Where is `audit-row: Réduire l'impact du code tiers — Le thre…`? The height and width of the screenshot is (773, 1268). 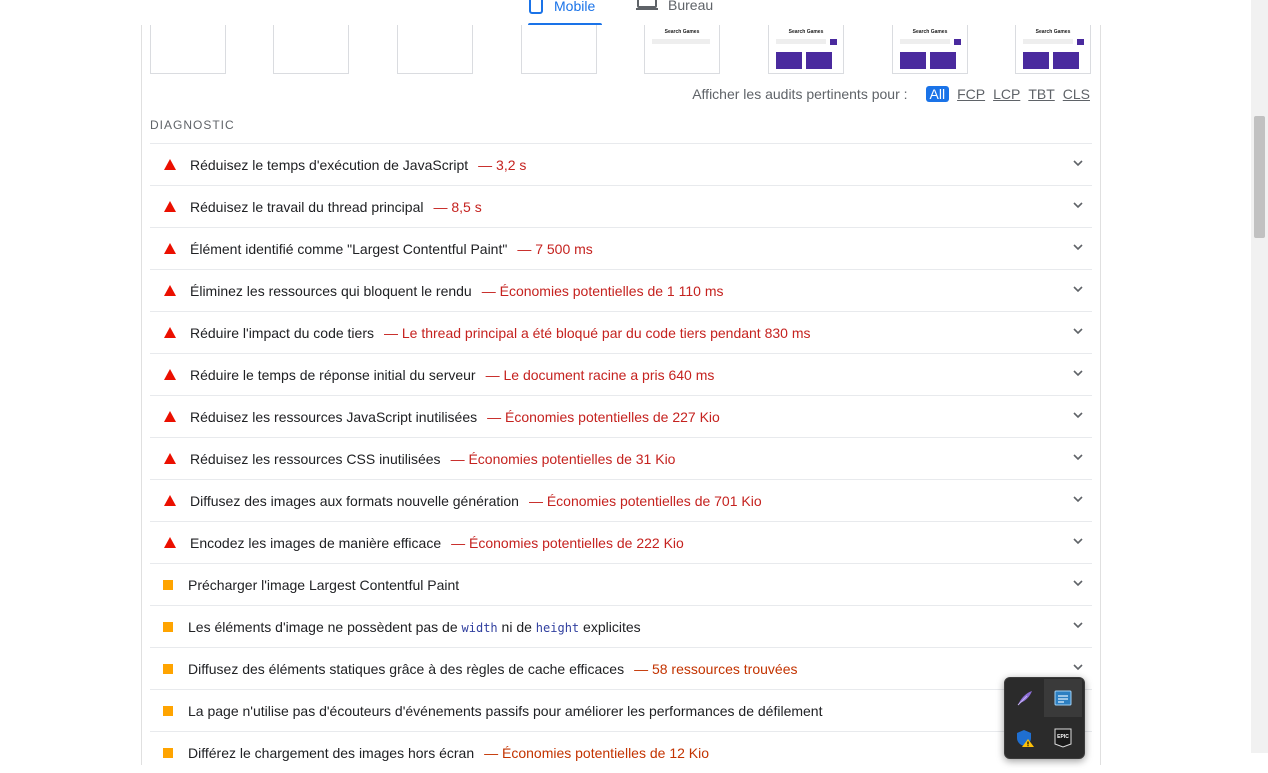
audit-row: Réduire l'impact du code tiers — Le thre… is located at coordinates (621, 332).